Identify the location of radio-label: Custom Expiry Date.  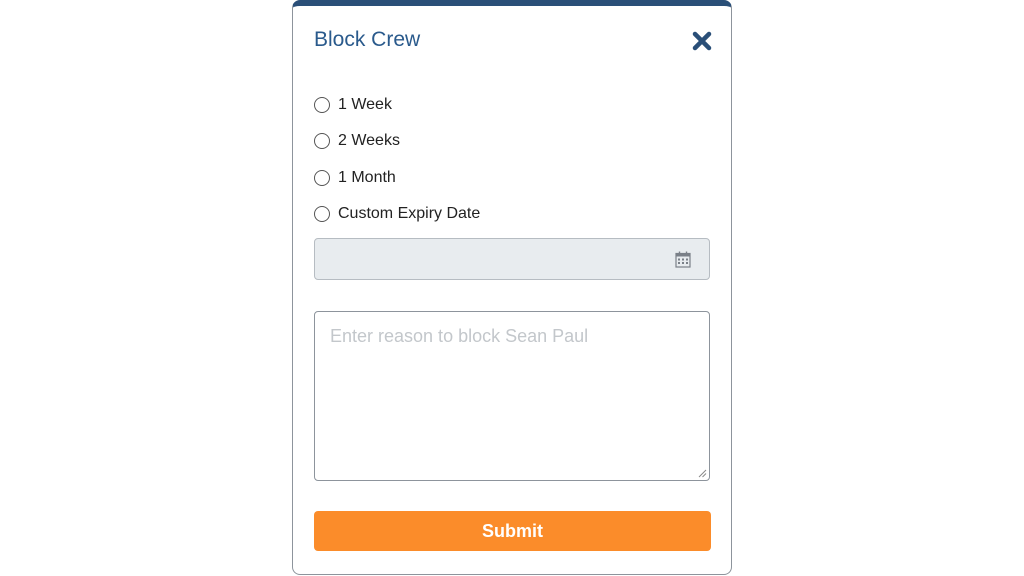
(409, 213).